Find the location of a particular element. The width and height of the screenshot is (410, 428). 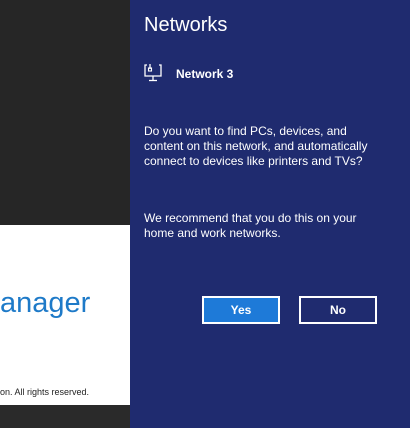

background-copyright: on. All rights reserved. is located at coordinates (45, 392).